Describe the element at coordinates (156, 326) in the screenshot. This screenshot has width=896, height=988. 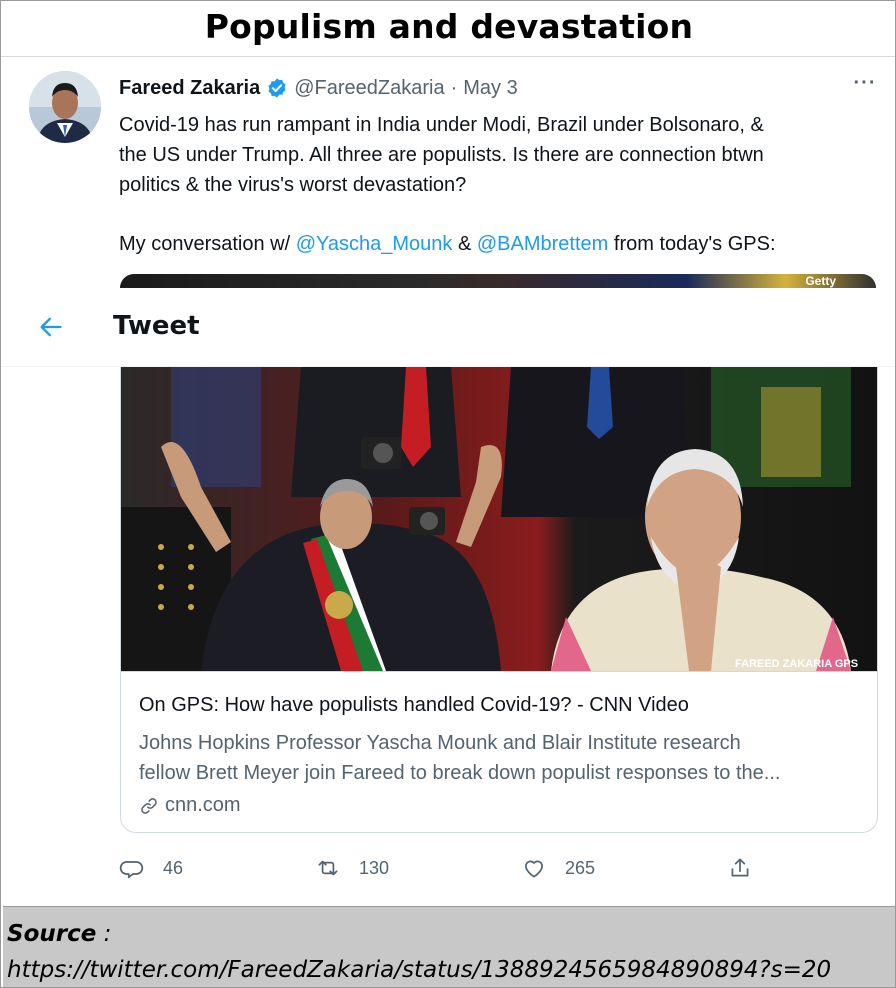
I see `header-title: Tweet` at that location.